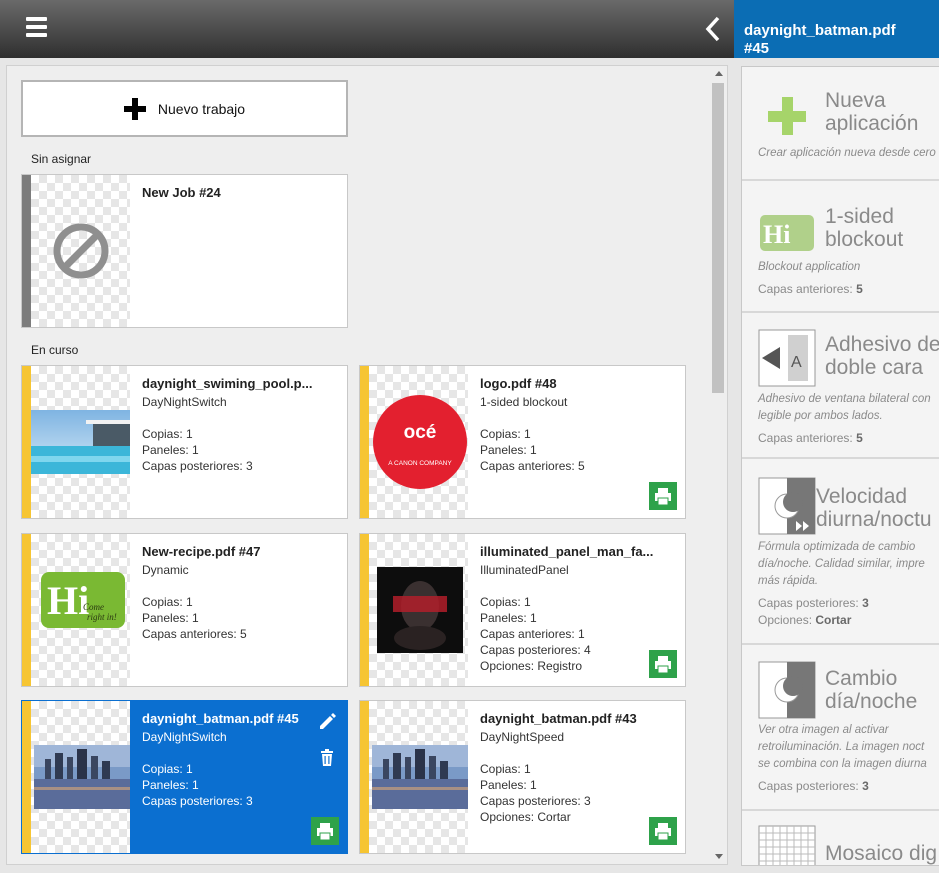 The image size is (939, 873). I want to click on job-title: logo.pdf #48, so click(518, 383).